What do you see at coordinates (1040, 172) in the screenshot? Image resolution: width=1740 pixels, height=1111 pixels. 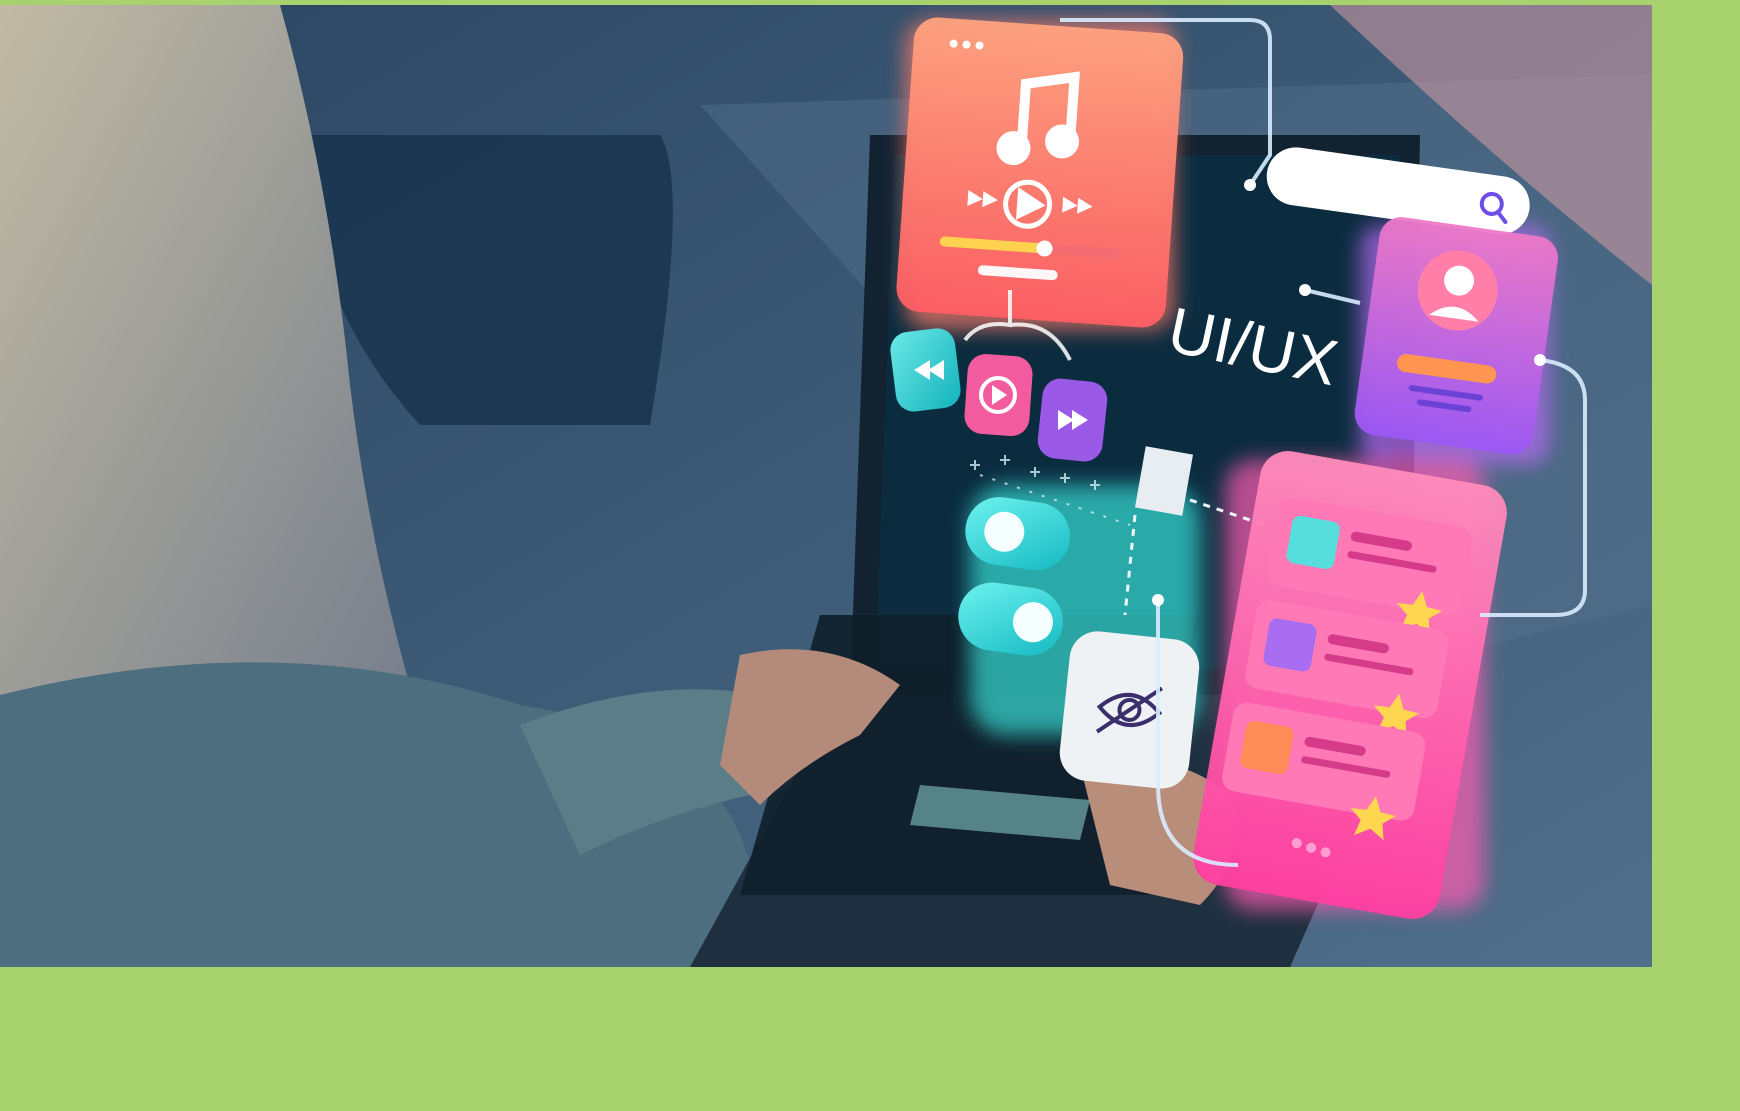 I see `music-player-card` at bounding box center [1040, 172].